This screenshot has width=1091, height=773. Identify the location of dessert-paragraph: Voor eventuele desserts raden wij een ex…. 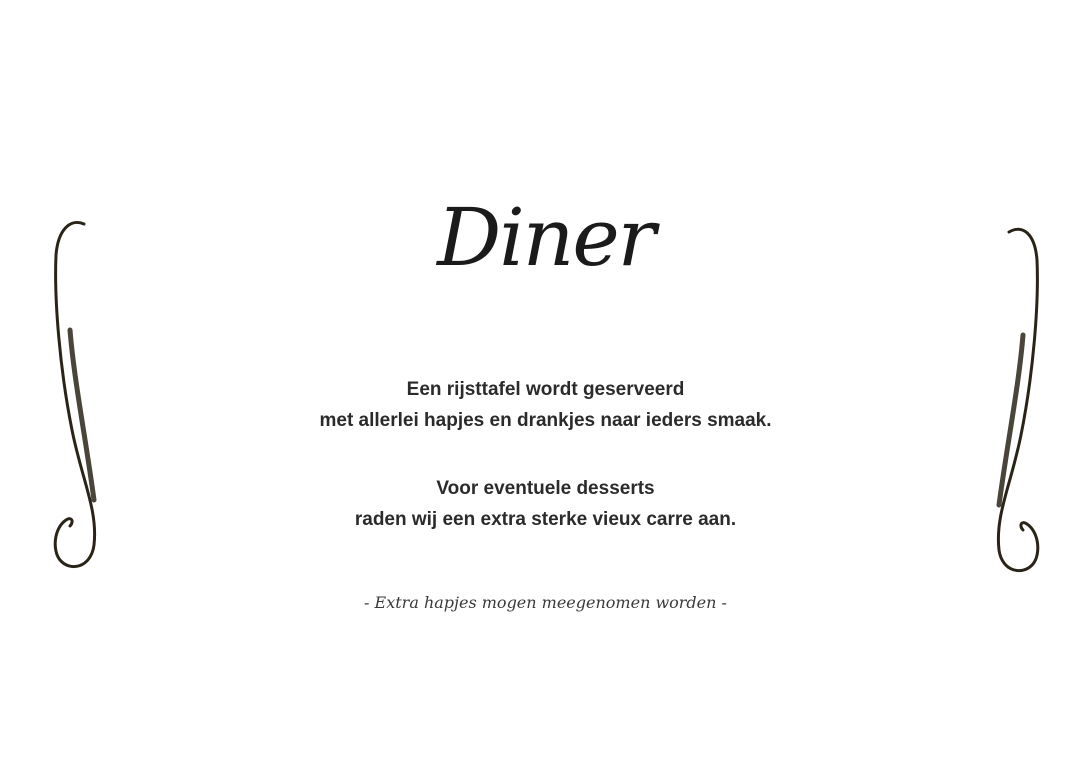
(545, 504).